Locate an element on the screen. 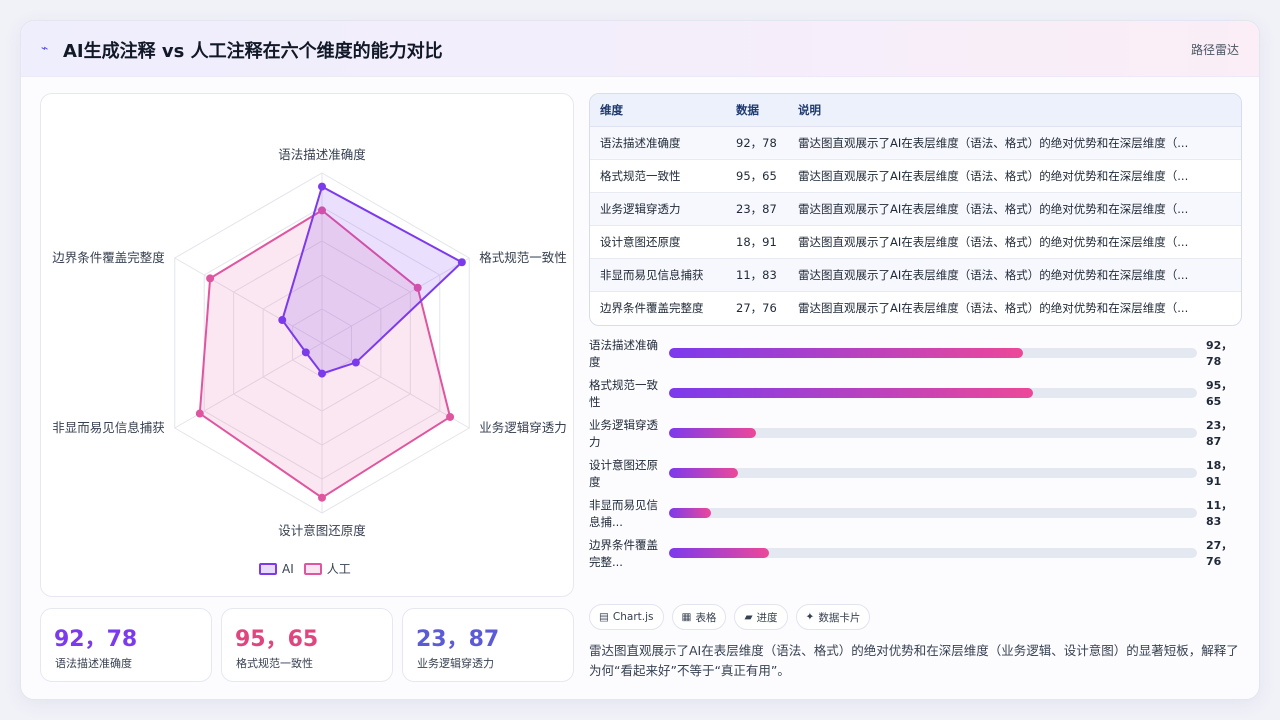  chip-chartjs: ▤ Chart.js is located at coordinates (626, 617).